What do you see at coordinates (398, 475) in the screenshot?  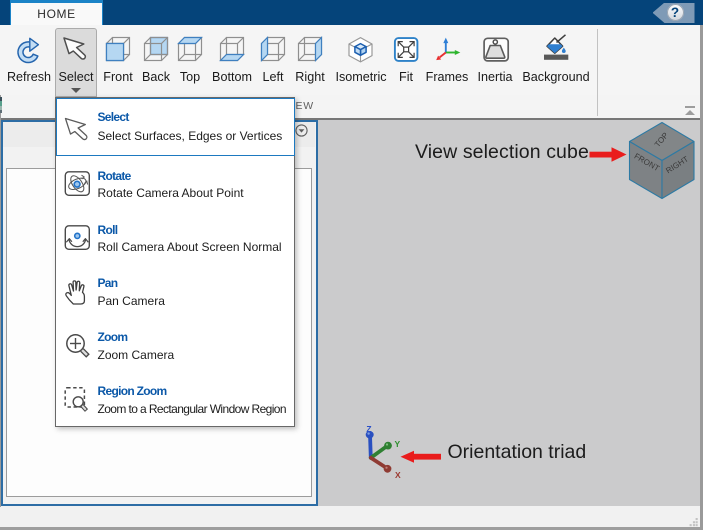 I see `svg-text: X` at bounding box center [398, 475].